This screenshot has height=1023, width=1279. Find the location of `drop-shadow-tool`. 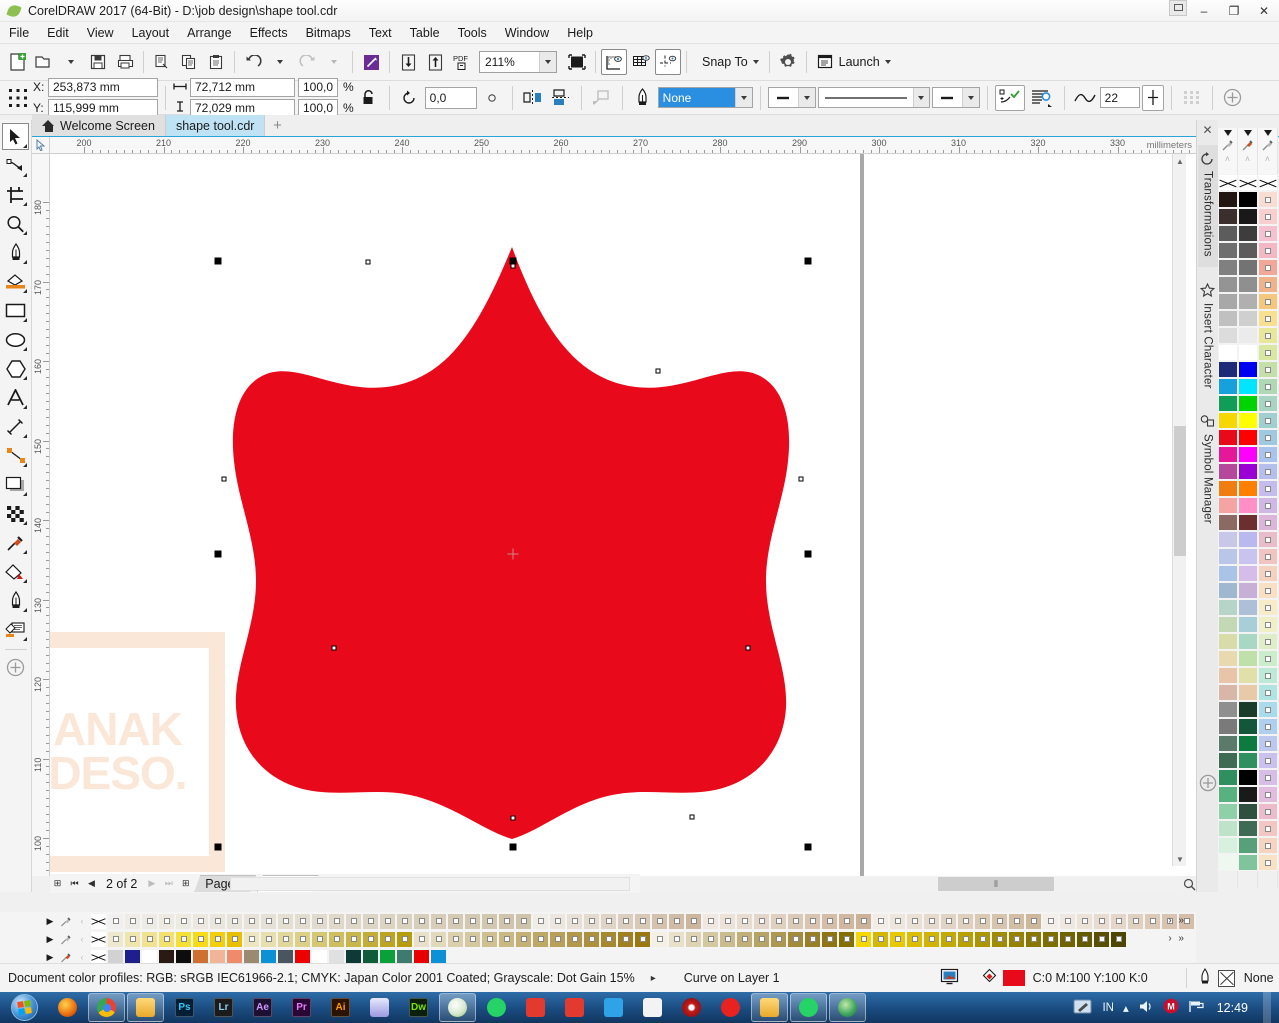

drop-shadow-tool is located at coordinates (15, 484).